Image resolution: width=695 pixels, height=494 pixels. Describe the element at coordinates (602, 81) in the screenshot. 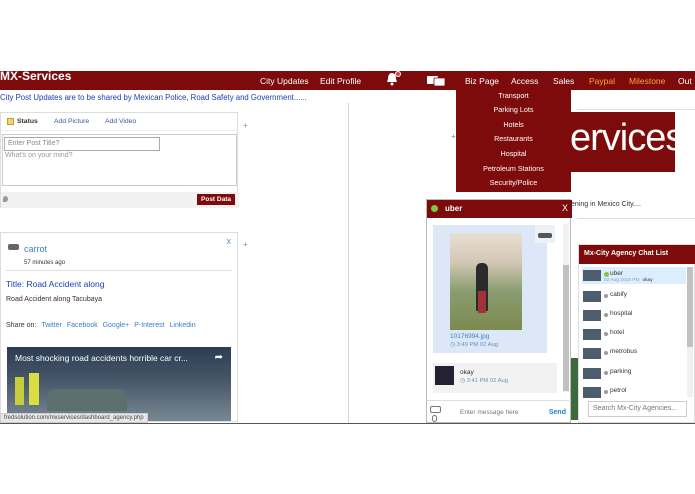

I see `nav-paypal: Paypal` at that location.